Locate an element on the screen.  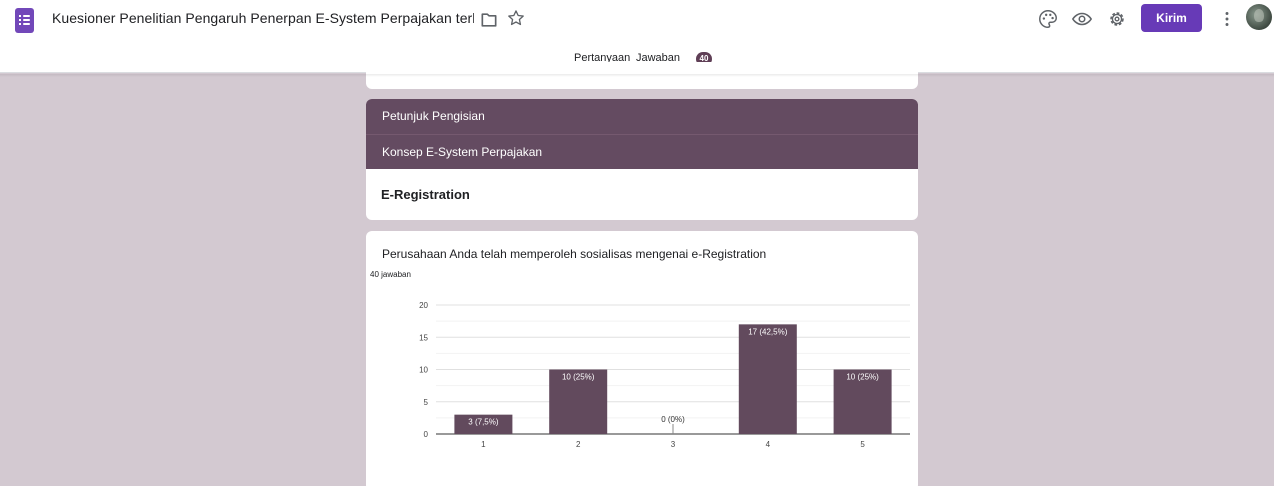
folder-icon is located at coordinates (489, 20).